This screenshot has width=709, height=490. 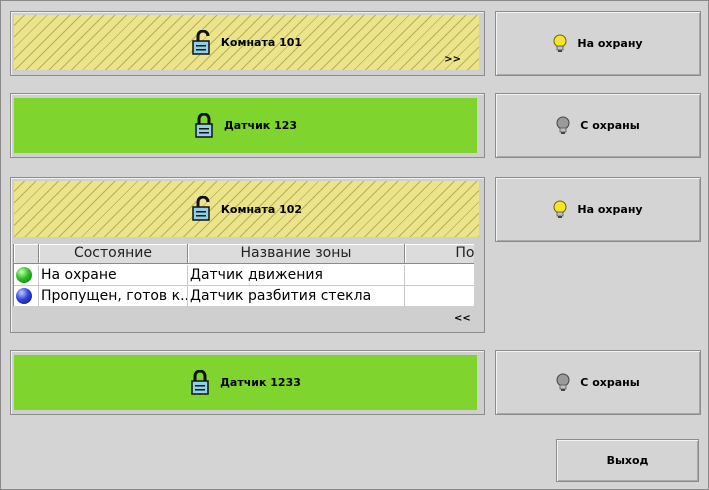 I want to click on zone-sensor-1233: Датчик 1233, so click(x=245, y=382).